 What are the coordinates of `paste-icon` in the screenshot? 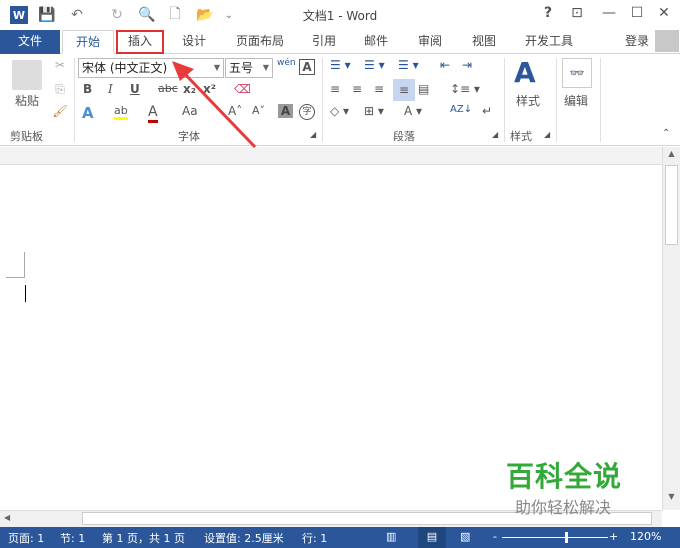 It's located at (27, 75).